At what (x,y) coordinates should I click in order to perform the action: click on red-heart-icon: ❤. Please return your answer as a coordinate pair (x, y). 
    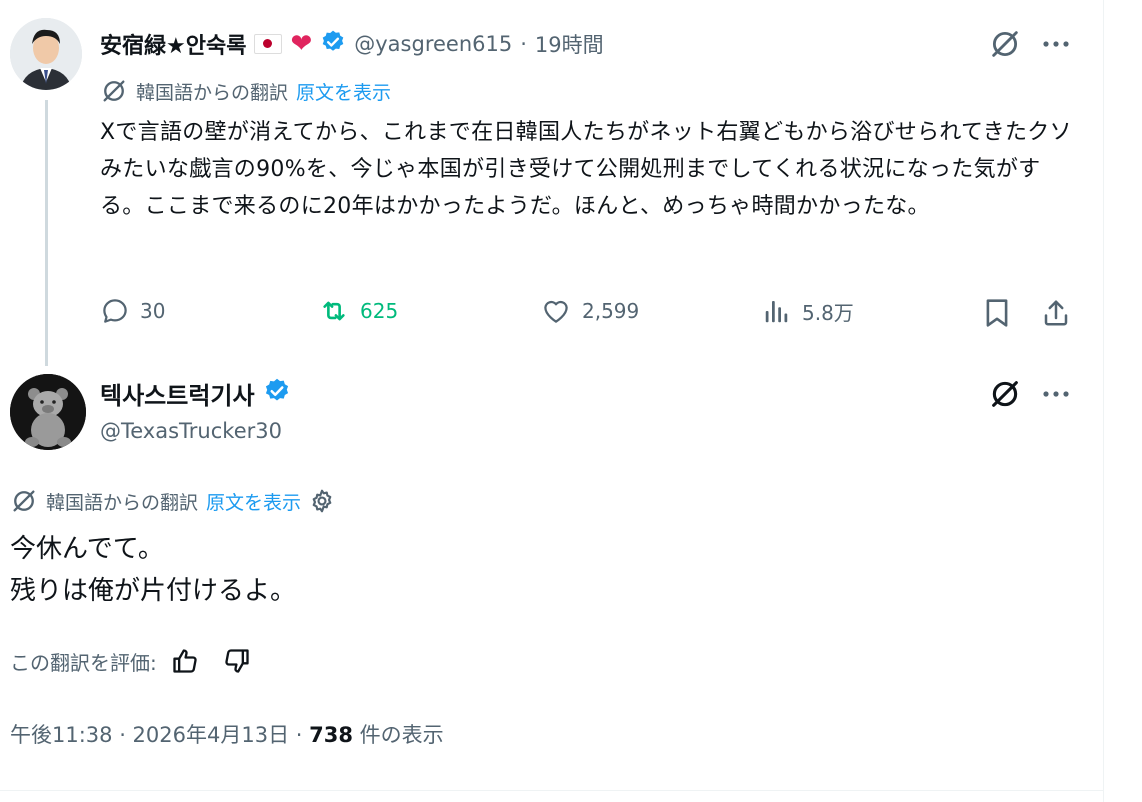
    Looking at the image, I should click on (301, 44).